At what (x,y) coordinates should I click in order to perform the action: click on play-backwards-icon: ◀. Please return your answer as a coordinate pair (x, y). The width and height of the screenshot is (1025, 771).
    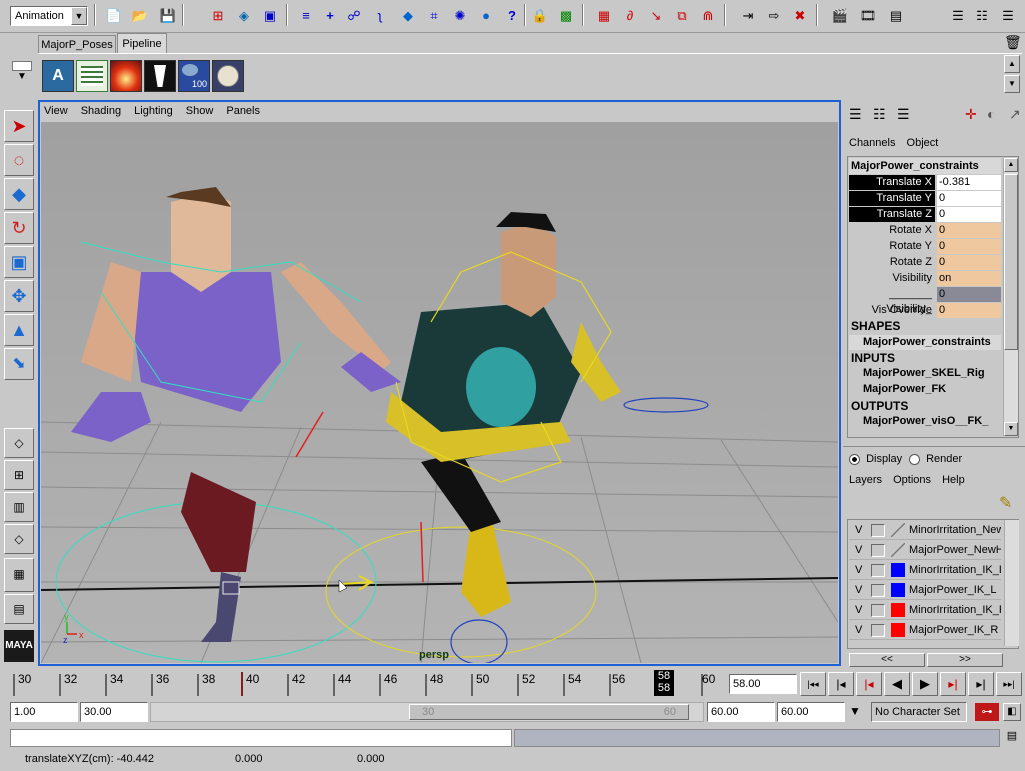
    Looking at the image, I should click on (897, 684).